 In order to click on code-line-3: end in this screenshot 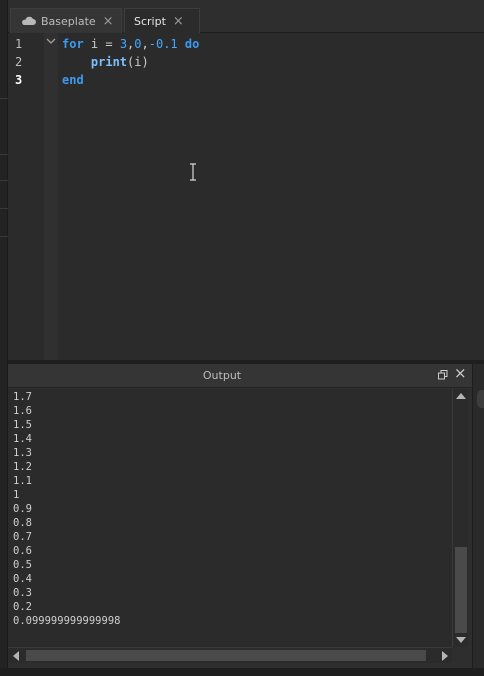, I will do `click(73, 80)`.